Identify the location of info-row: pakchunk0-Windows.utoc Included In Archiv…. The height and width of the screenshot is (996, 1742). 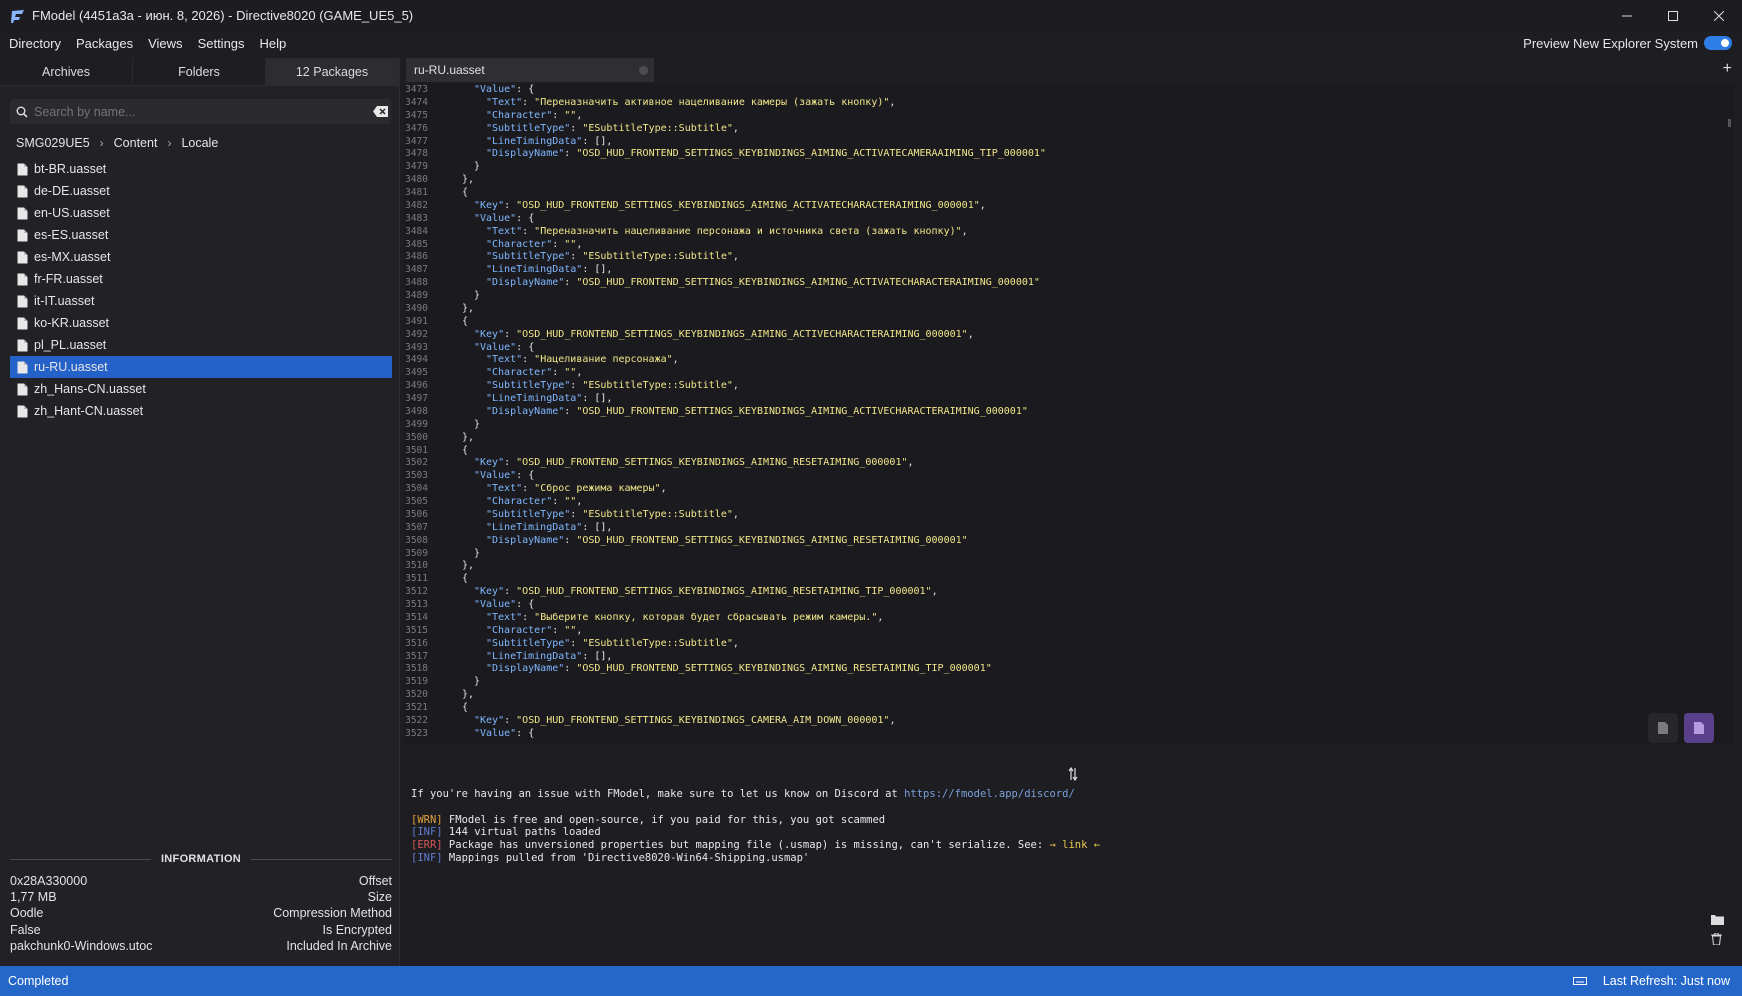
(201, 947).